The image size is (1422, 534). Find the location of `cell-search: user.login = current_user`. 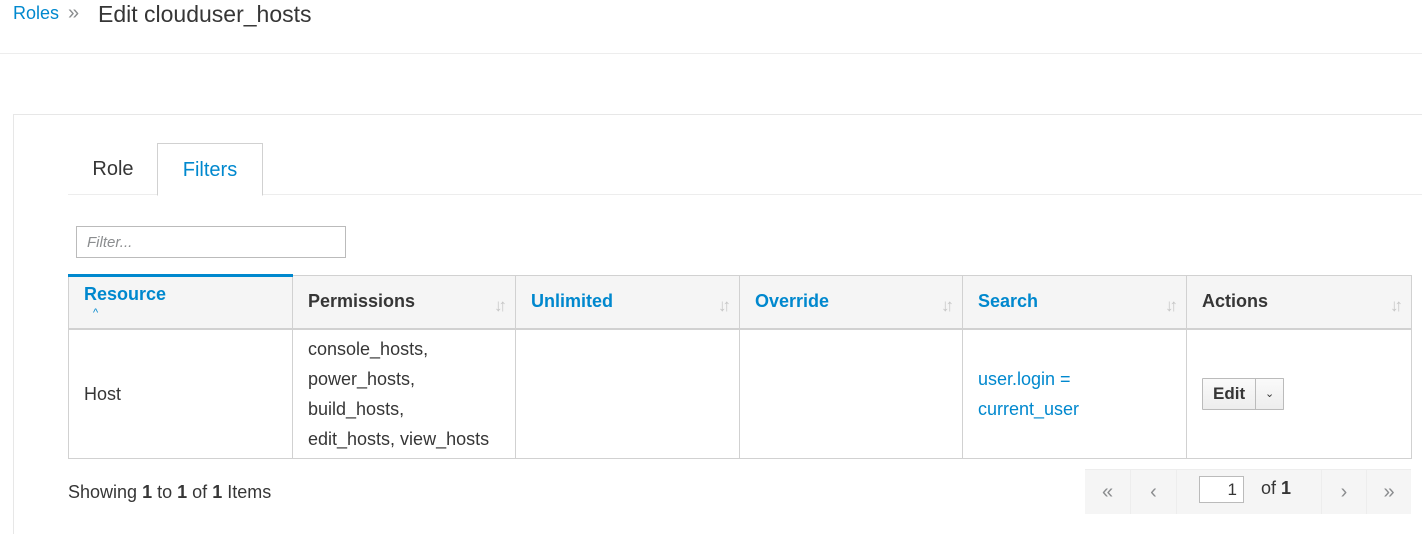

cell-search: user.login = current_user is located at coordinates (1074, 393).